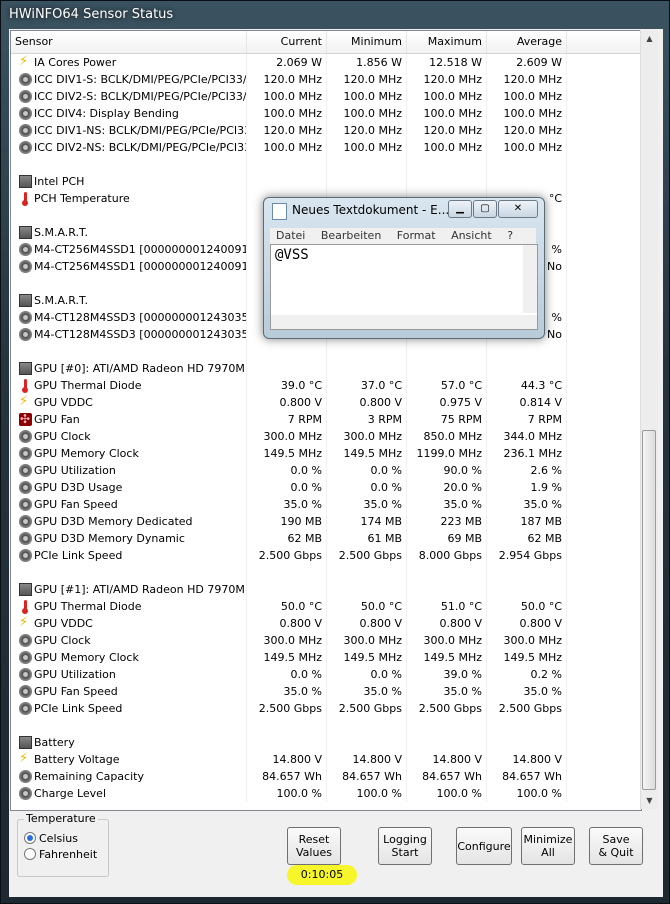 The image size is (670, 904). I want to click on table-row: GPU Utilization 0.0 % 0.0 % 39.0 % 0.2 %, so click(326, 674).